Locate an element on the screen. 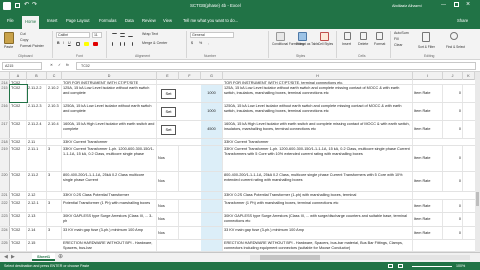 The width and height of the screenshot is (480, 270). insert-function-icon: fx is located at coordinates (67, 65).